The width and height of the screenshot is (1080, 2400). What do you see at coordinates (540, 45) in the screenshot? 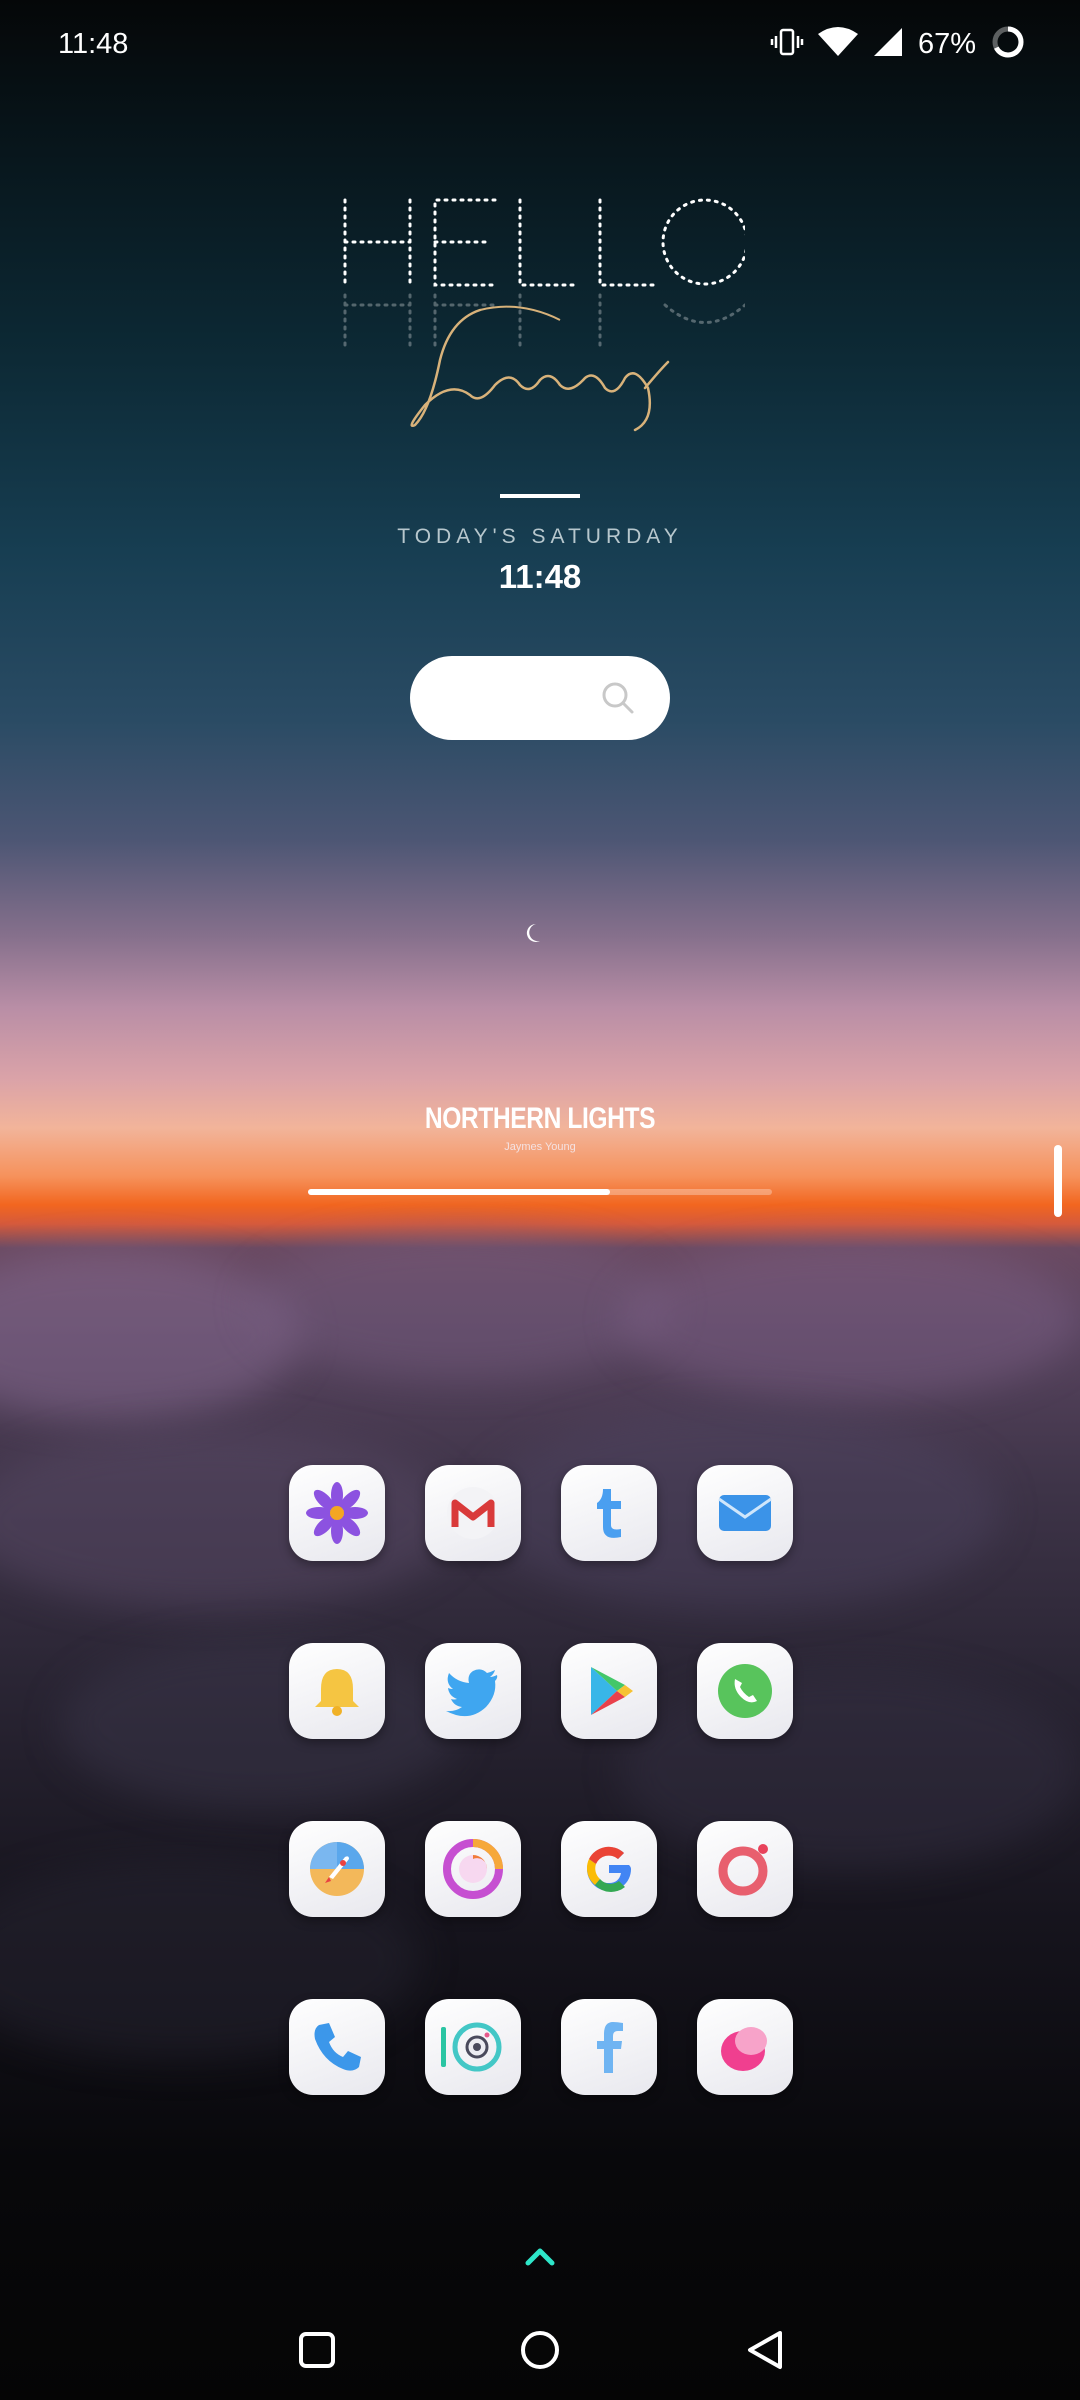
I see `status-bar: 11:48 67%` at bounding box center [540, 45].